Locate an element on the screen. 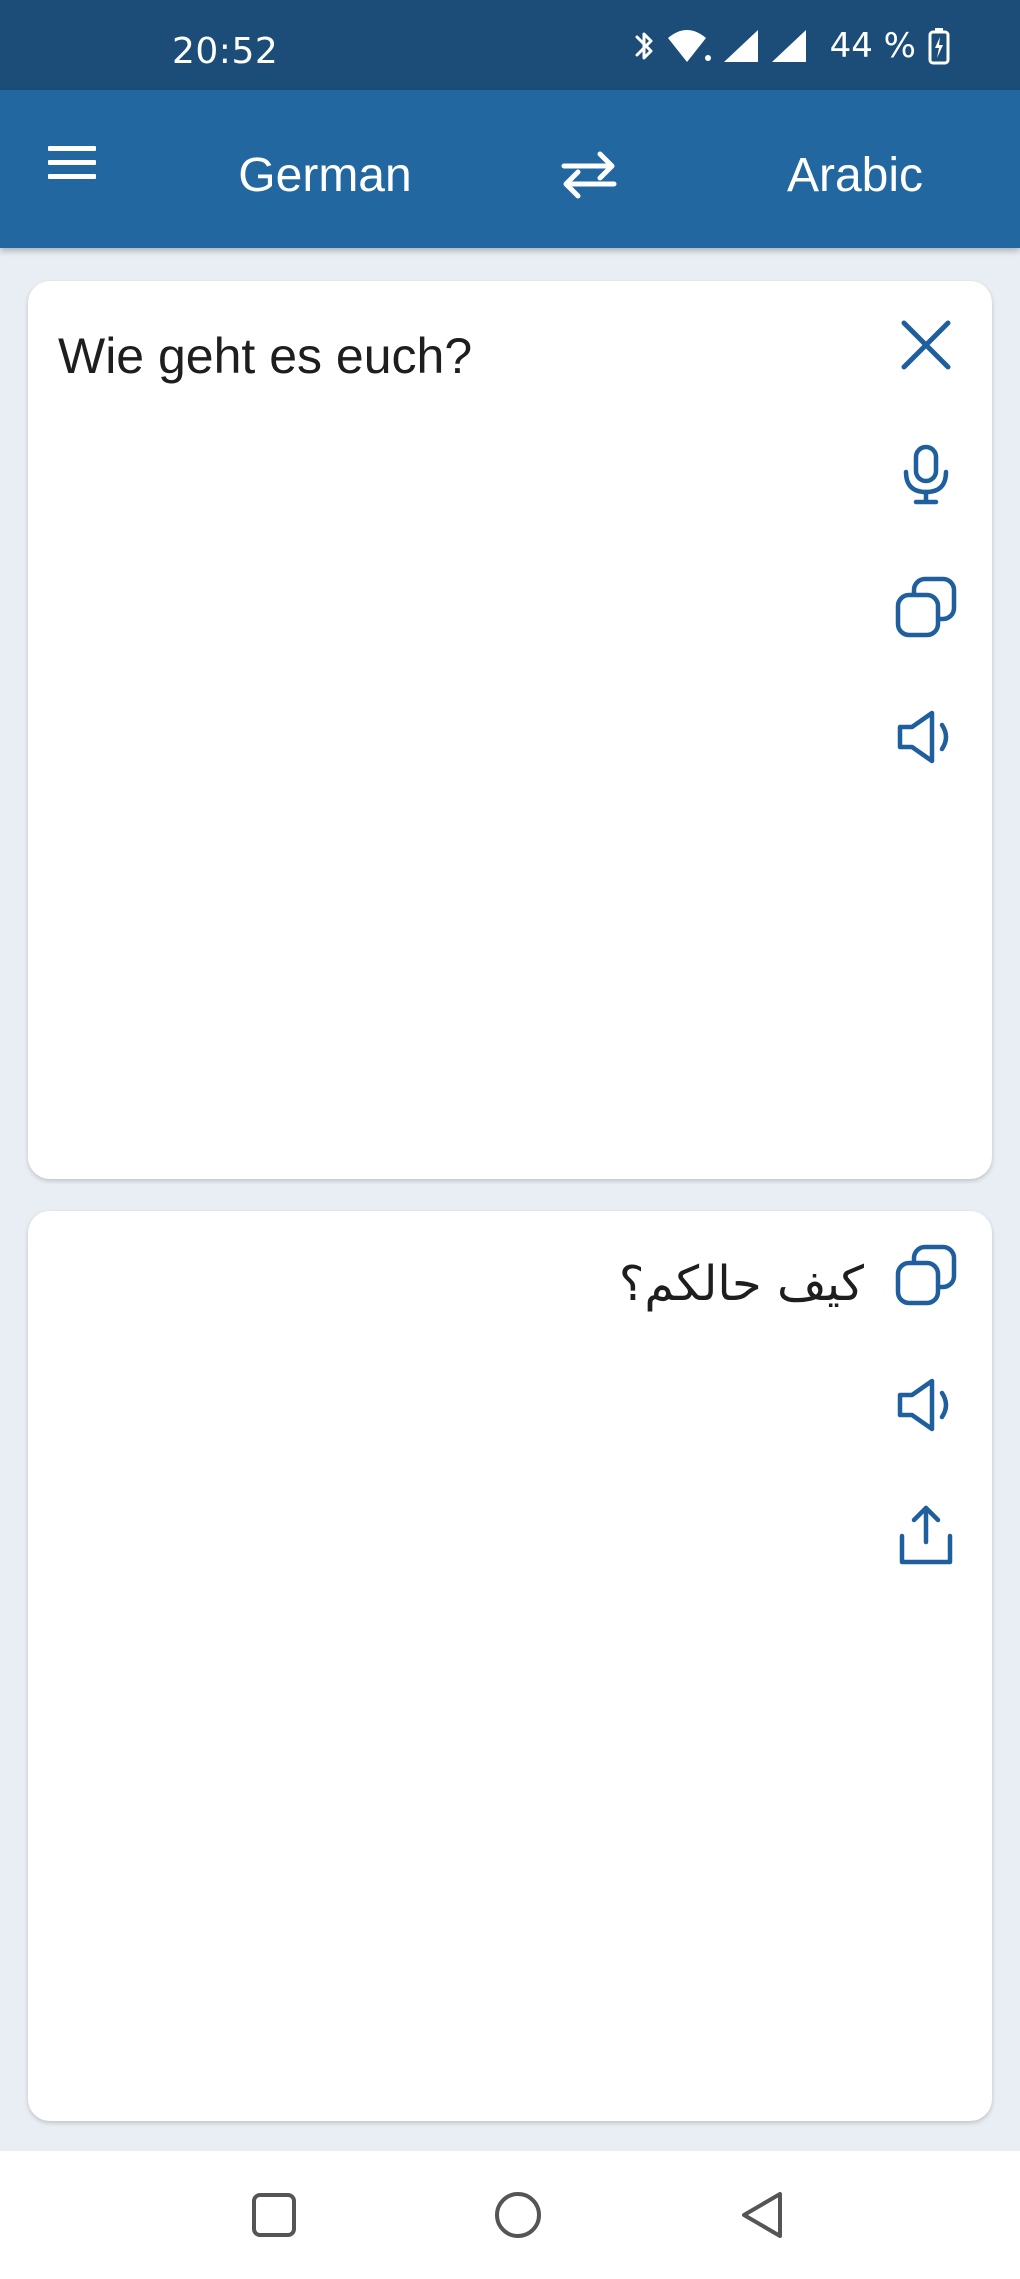 This screenshot has width=1020, height=2279. system-navigation-bar is located at coordinates (510, 2215).